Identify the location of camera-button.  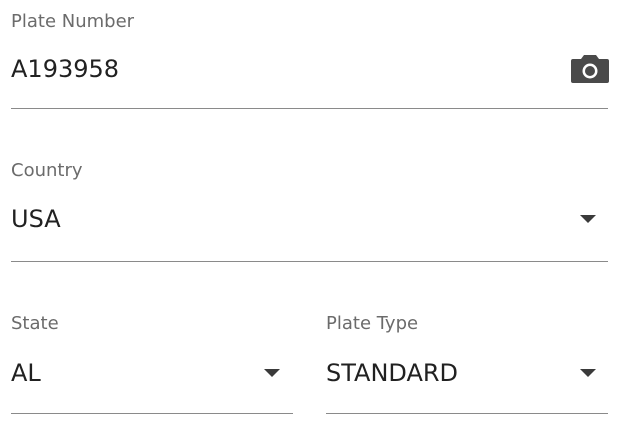
(590, 69).